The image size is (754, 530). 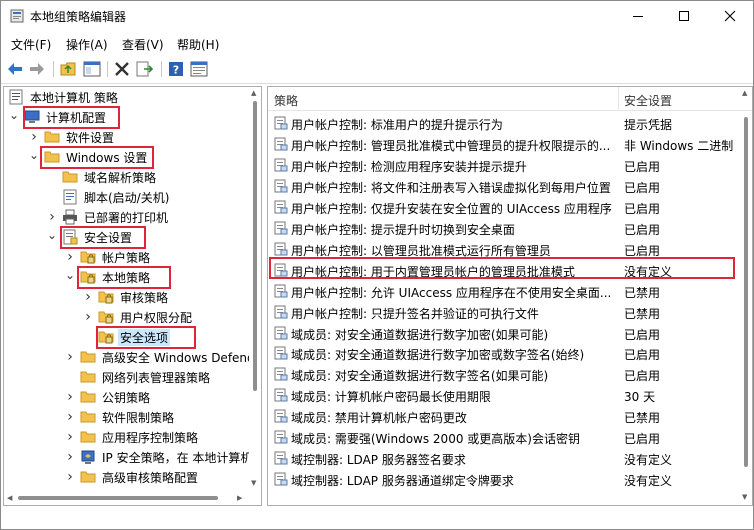 I want to click on policy-row: 域控制器: LDAP 服务器通道绑定令牌要求 没有定义, so click(x=504, y=479).